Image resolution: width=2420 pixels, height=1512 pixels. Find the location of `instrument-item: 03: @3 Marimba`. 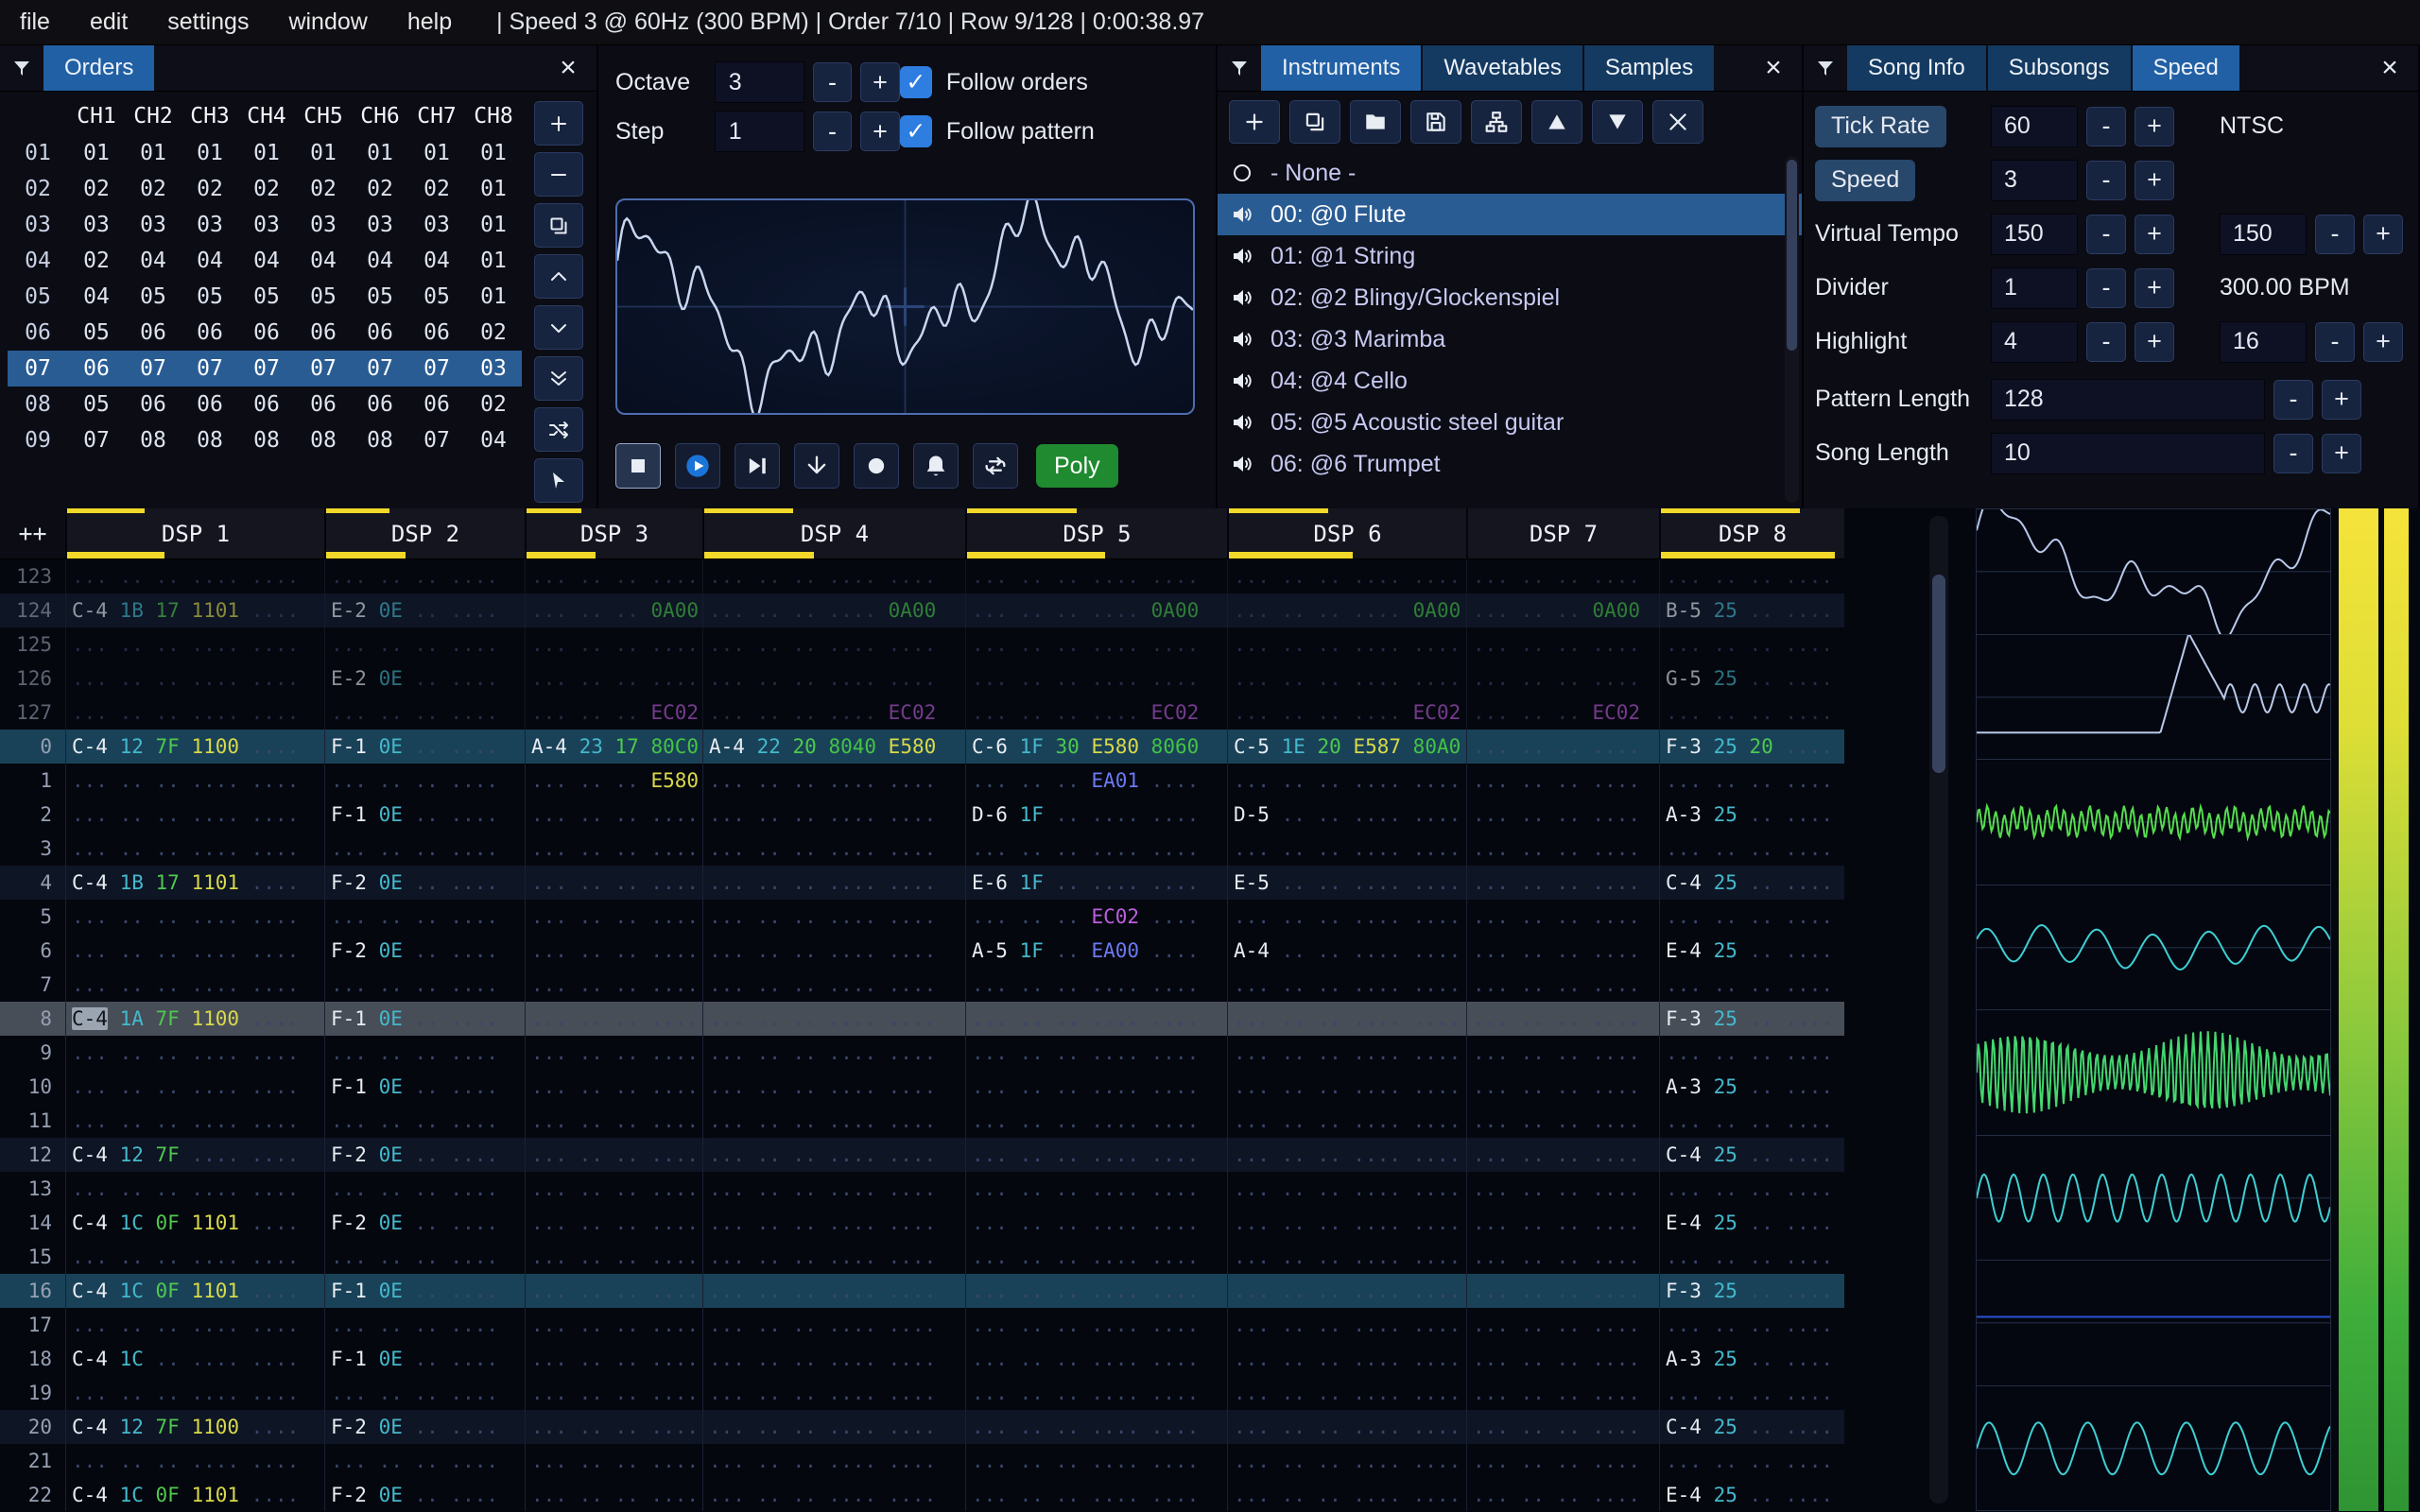

instrument-item: 03: @3 Marimba is located at coordinates (1510, 339).